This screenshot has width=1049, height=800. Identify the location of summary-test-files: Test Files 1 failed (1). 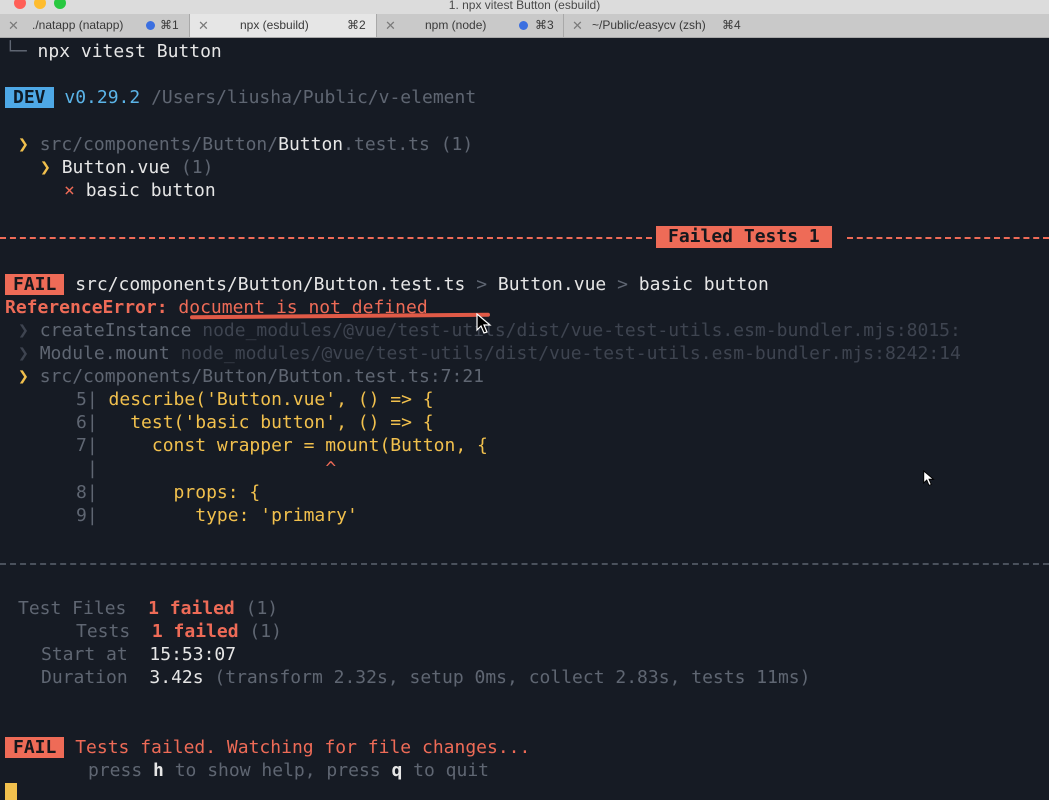
(148, 608).